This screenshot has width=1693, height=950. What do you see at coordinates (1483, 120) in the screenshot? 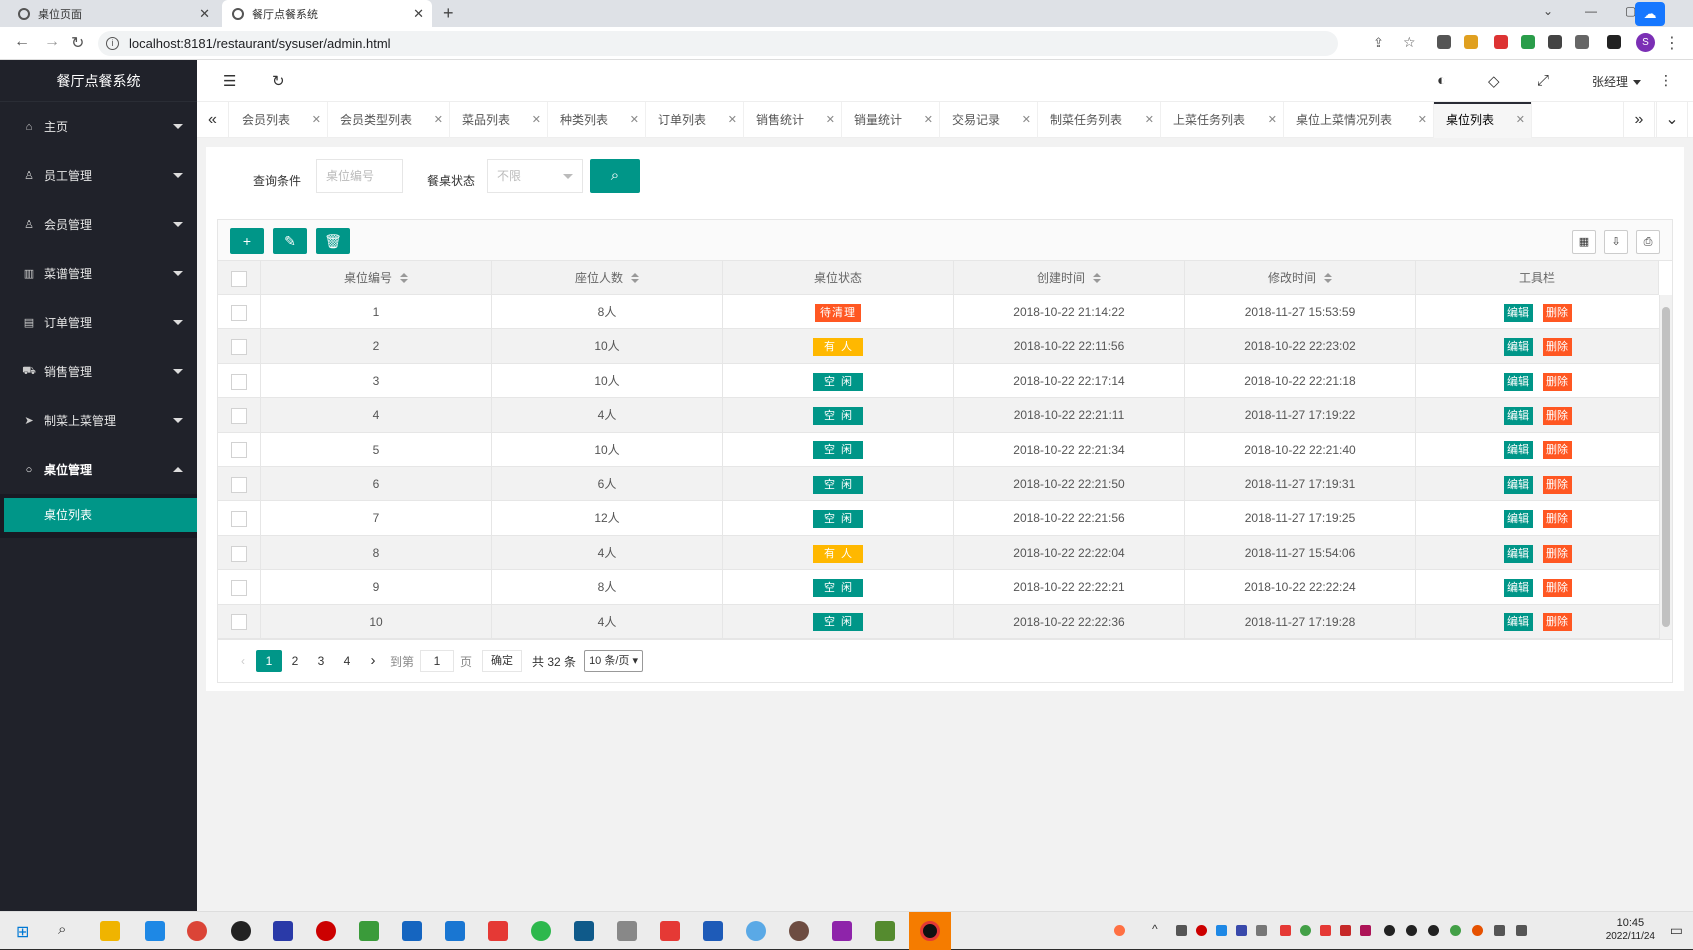
I see `tab-table-list: 桌位列表 ✕` at bounding box center [1483, 120].